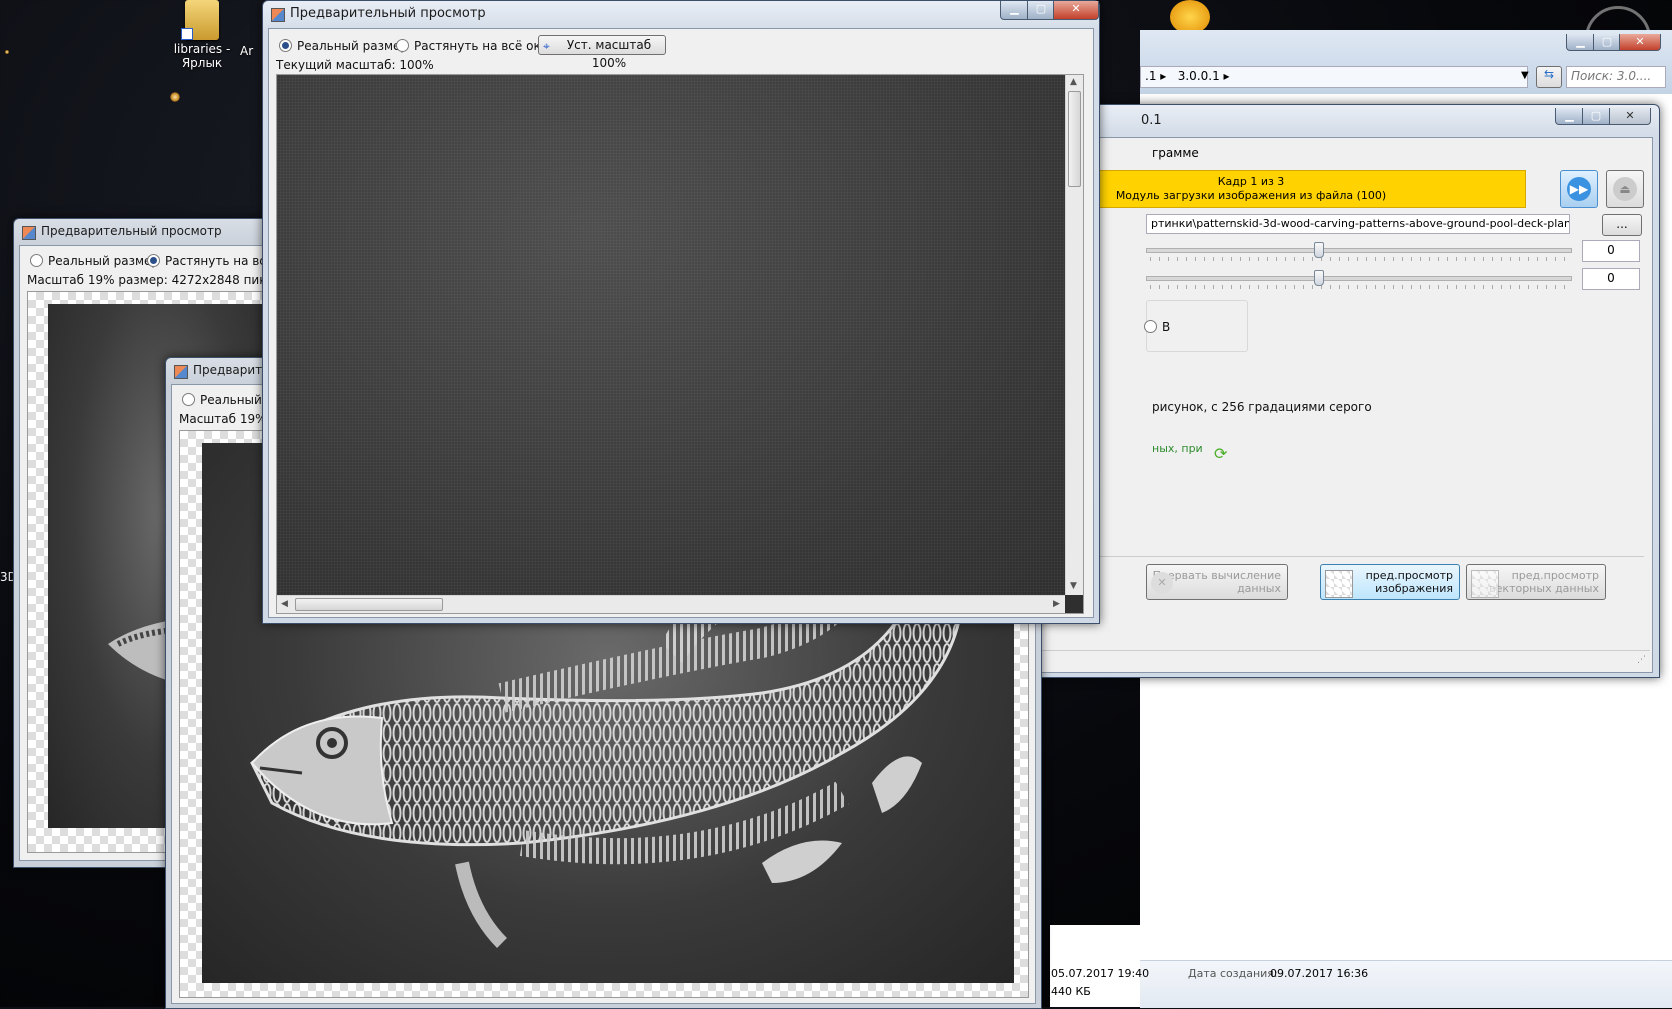  Describe the element at coordinates (1175, 153) in the screenshot. I see `menu-item: грамме` at that location.